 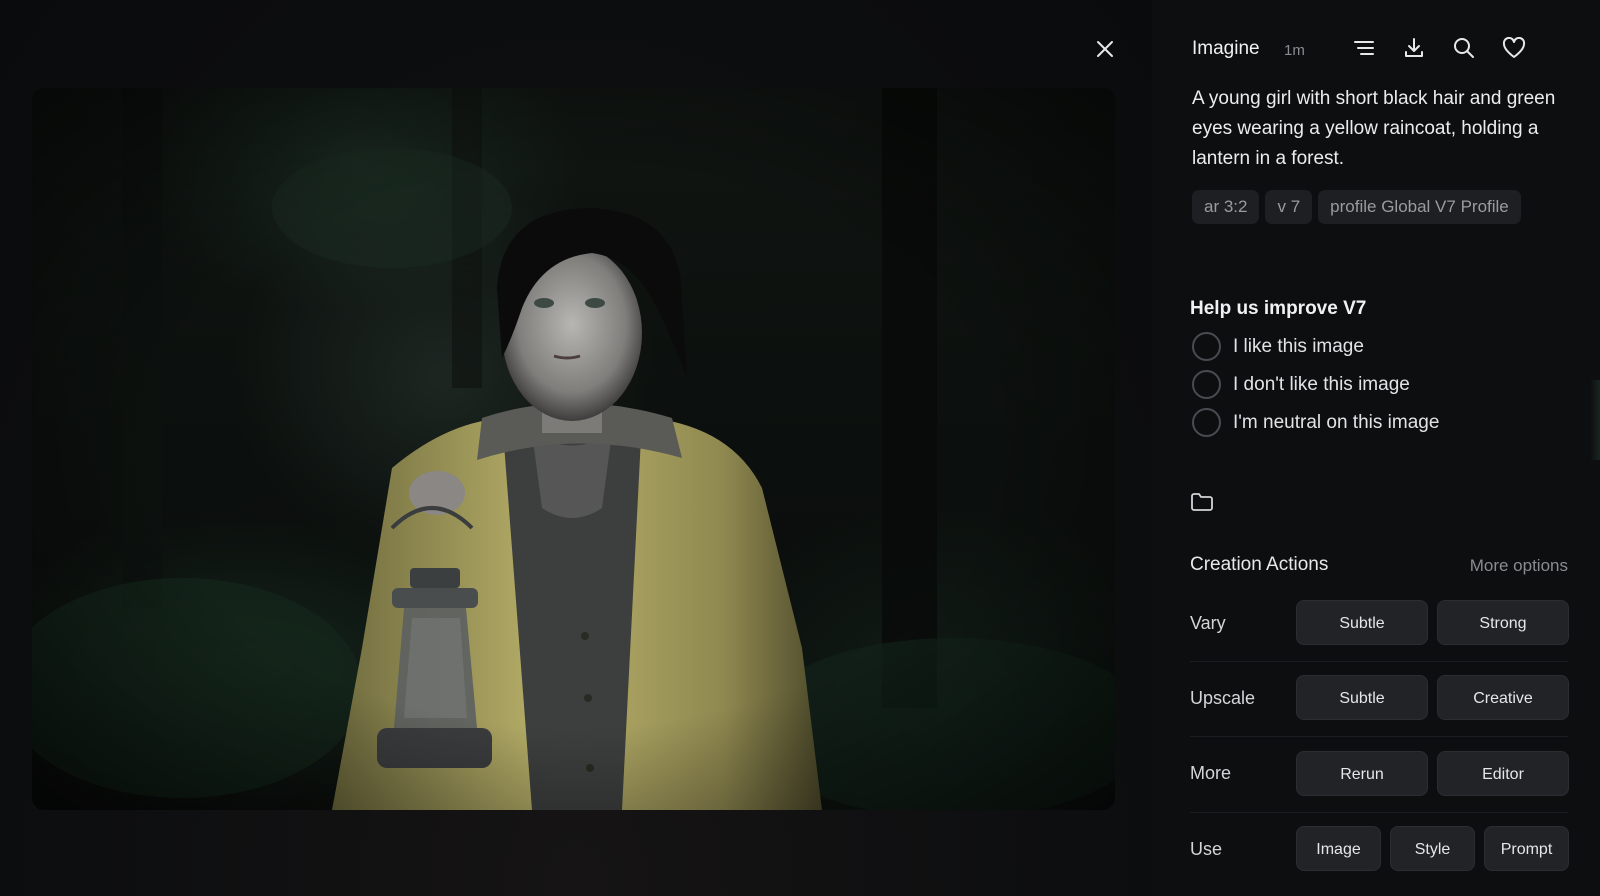 What do you see at coordinates (1226, 207) in the screenshot?
I see `tag-aspect-ratio: ar 3:2` at bounding box center [1226, 207].